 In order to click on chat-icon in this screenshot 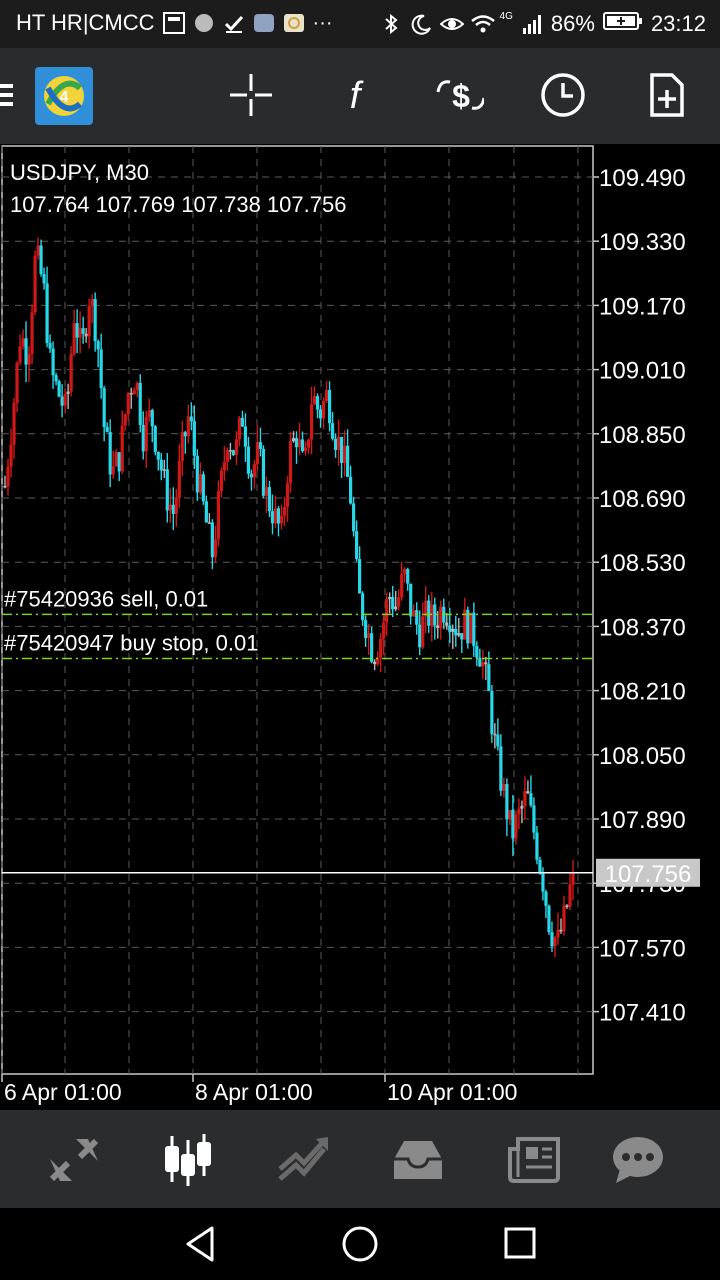, I will do `click(638, 1160)`.